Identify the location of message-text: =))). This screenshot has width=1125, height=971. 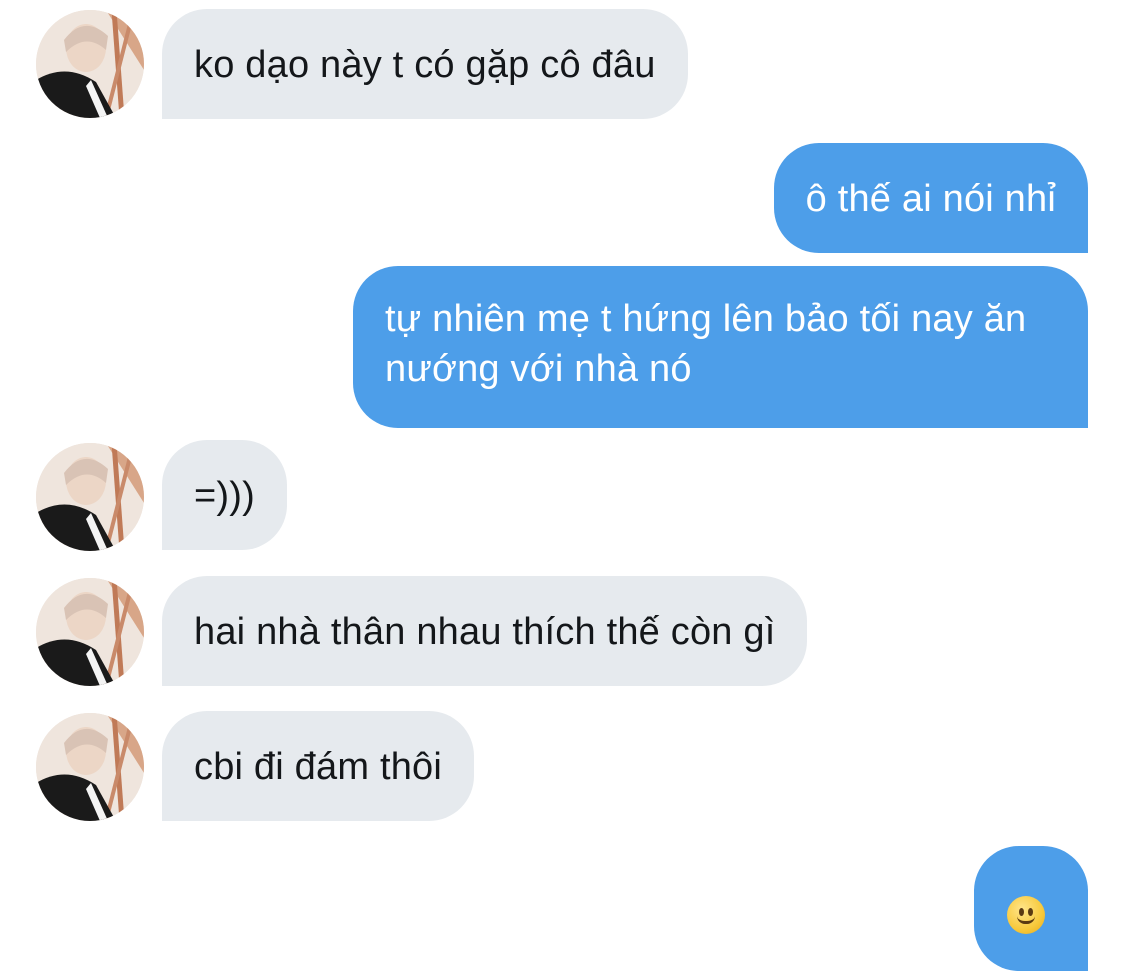
(224, 496).